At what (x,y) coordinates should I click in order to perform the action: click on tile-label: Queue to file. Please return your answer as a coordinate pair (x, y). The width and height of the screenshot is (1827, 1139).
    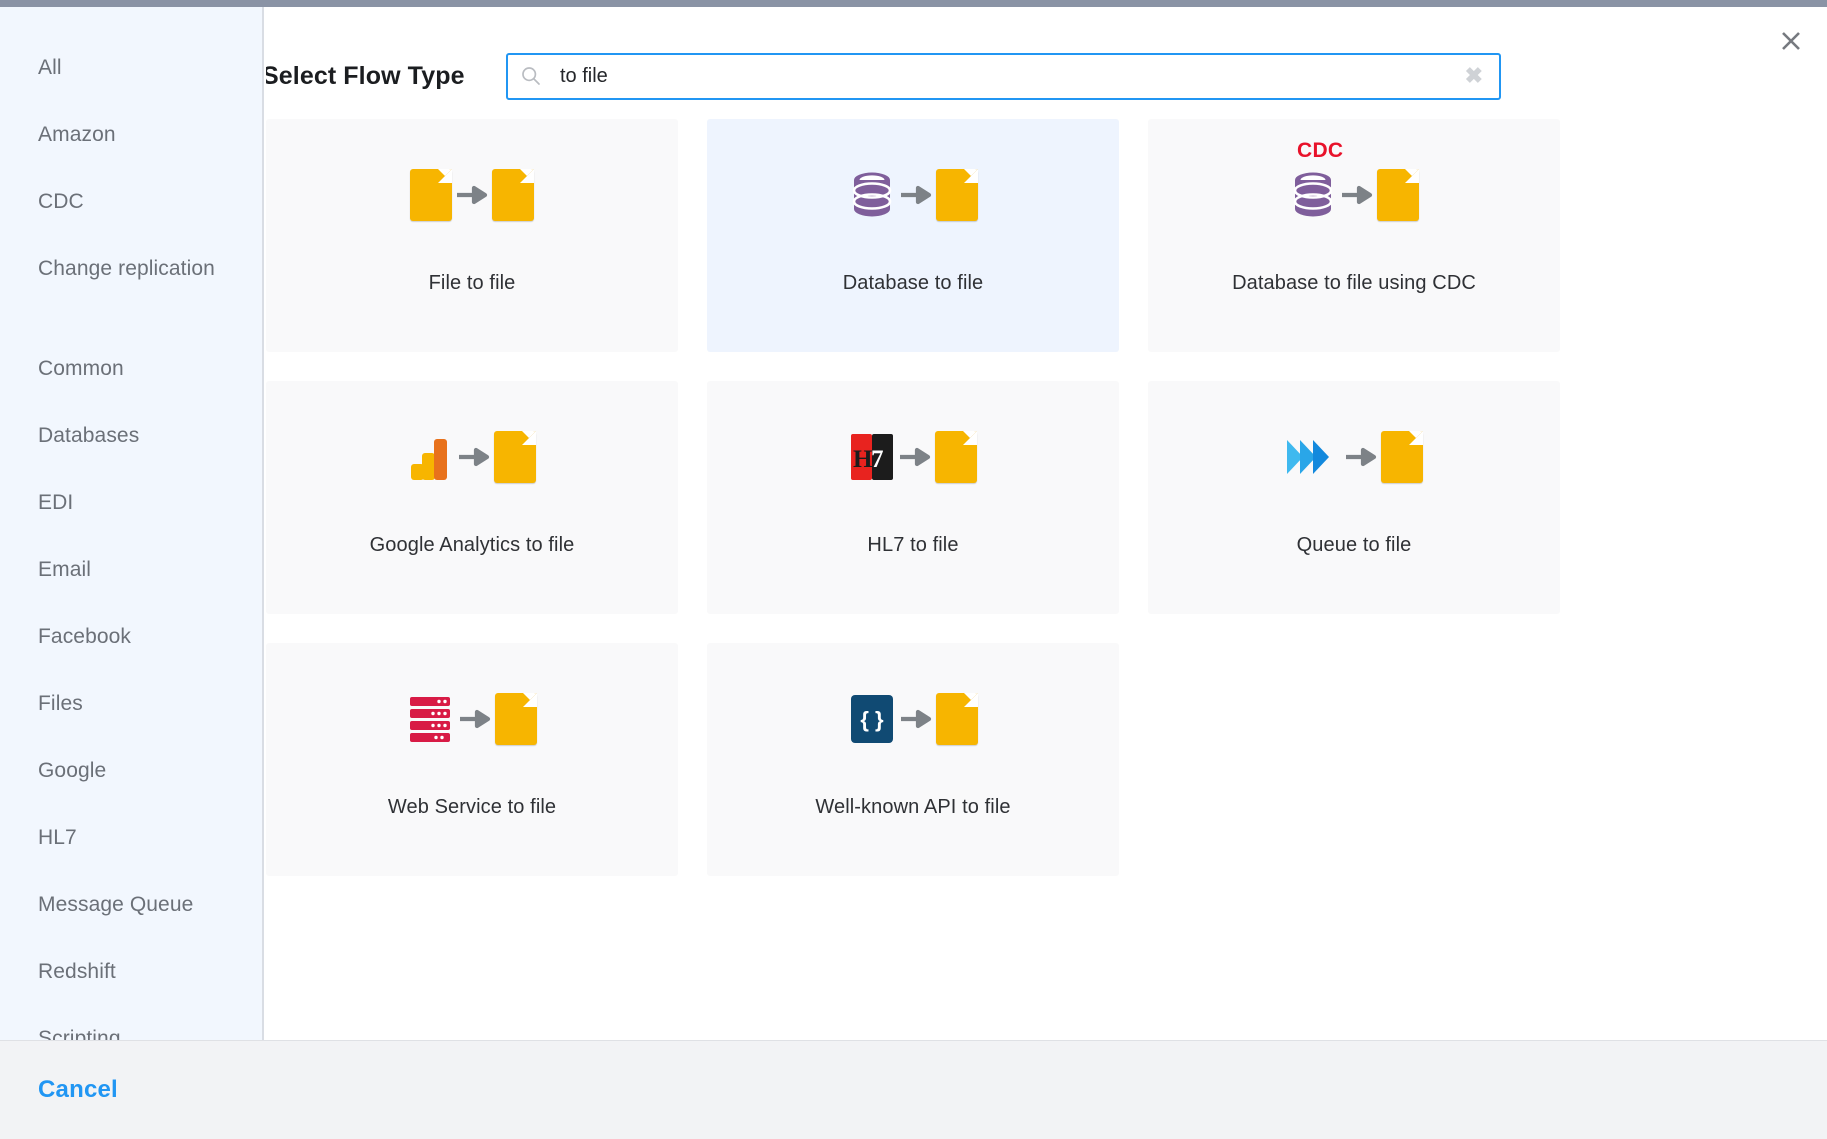
    Looking at the image, I should click on (1354, 545).